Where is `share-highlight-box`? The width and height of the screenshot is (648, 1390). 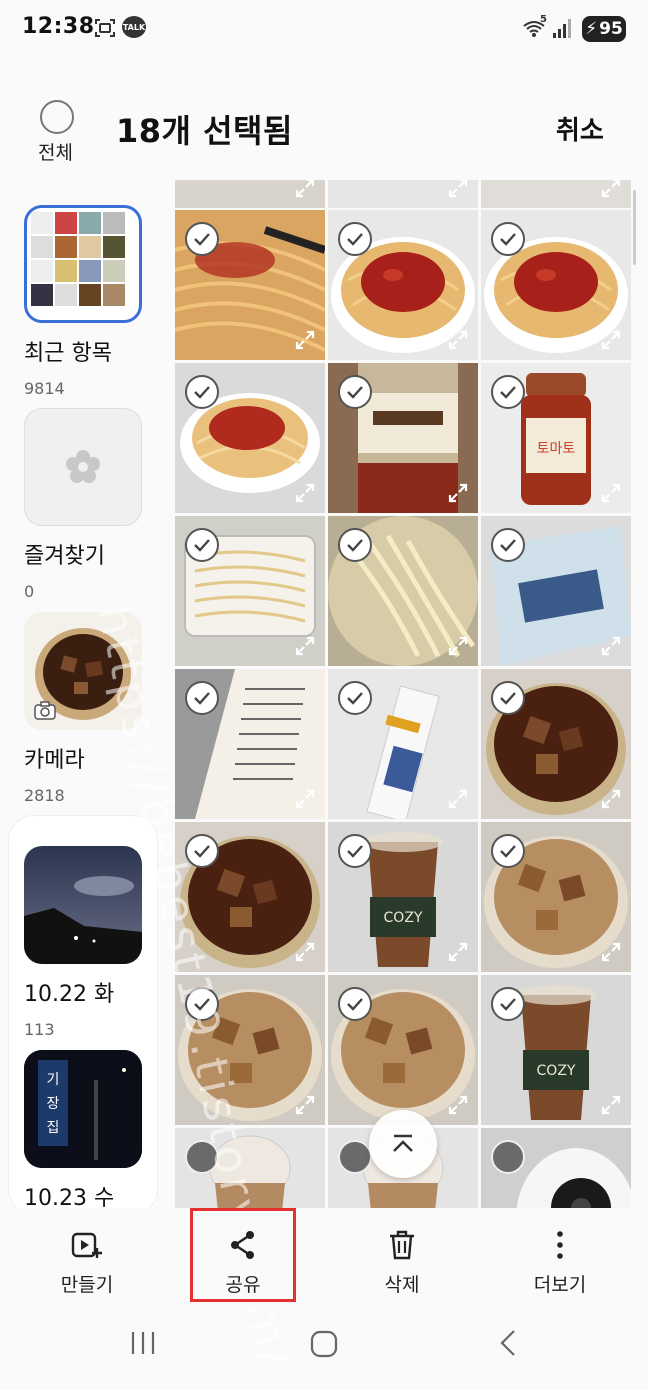 share-highlight-box is located at coordinates (243, 1255).